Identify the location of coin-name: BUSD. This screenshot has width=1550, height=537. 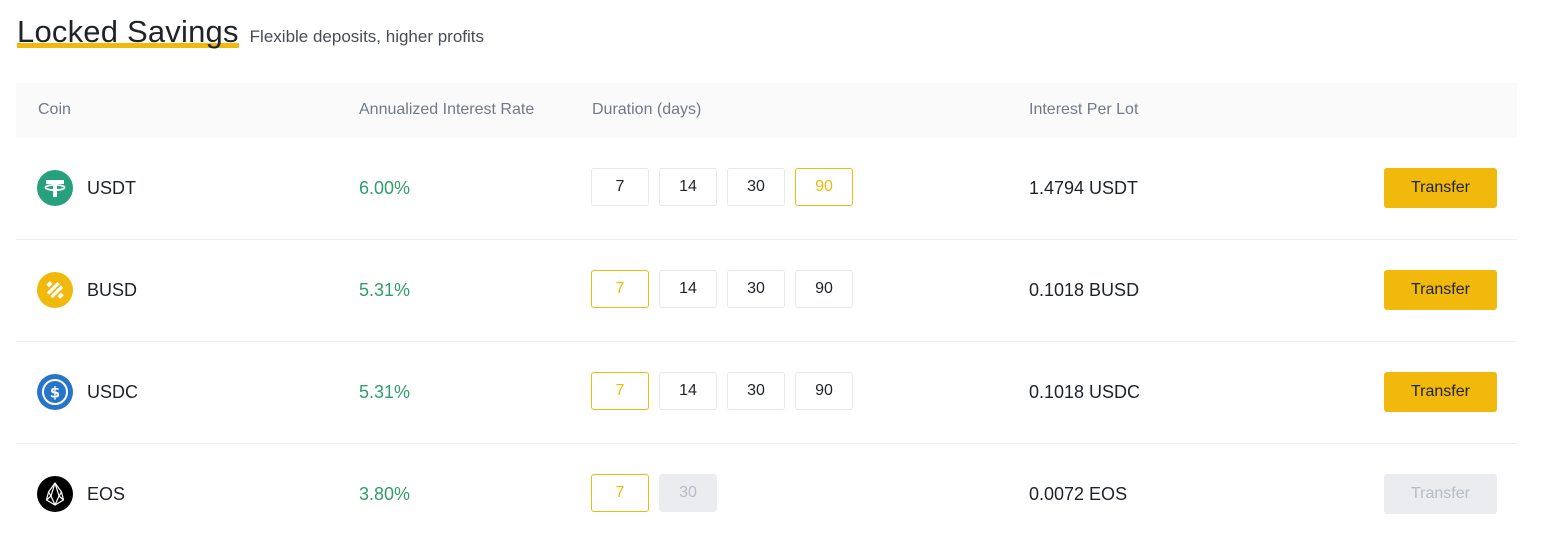
(112, 289).